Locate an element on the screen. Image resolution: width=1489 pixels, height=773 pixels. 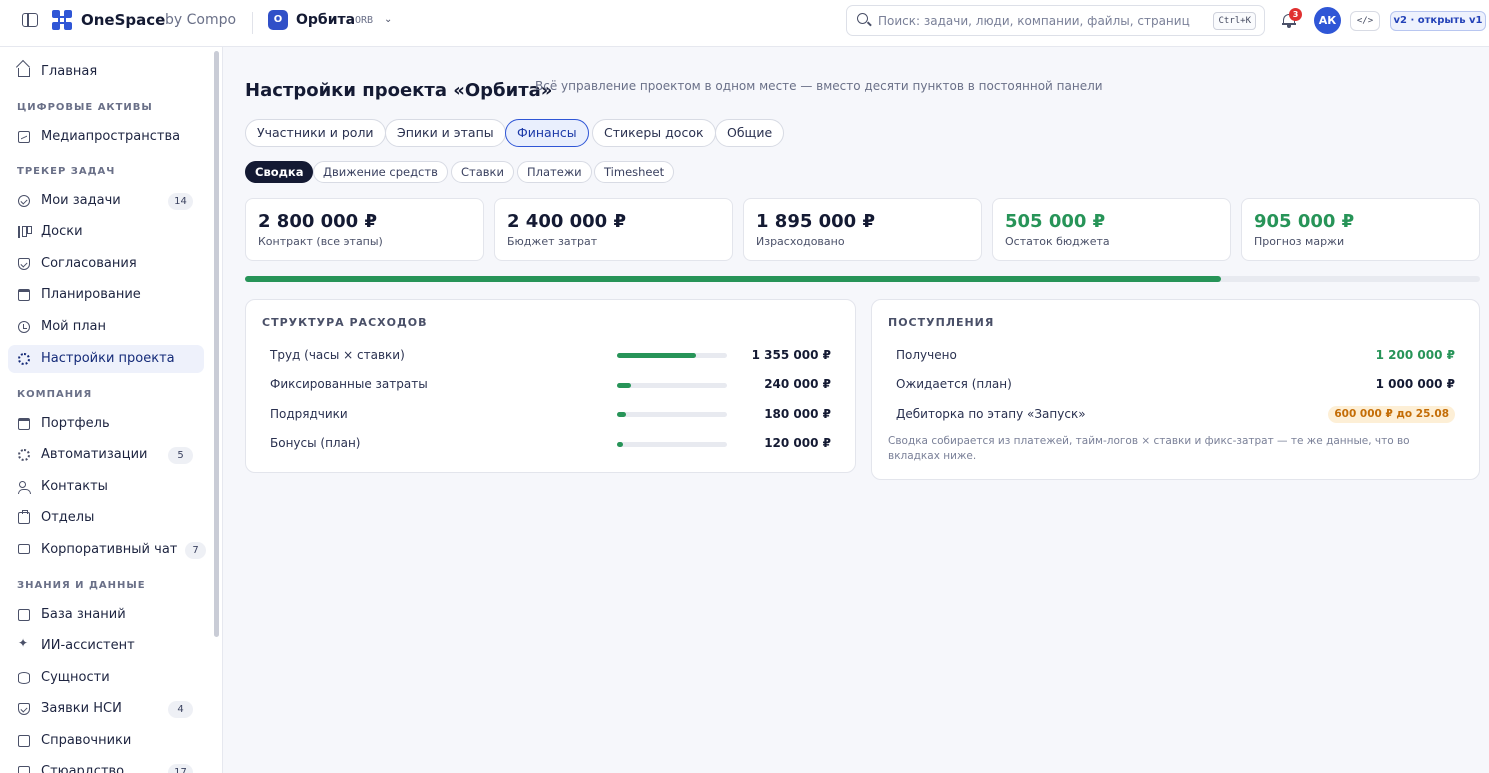
sidebar-item-label: Стюардство is located at coordinates (83, 768).